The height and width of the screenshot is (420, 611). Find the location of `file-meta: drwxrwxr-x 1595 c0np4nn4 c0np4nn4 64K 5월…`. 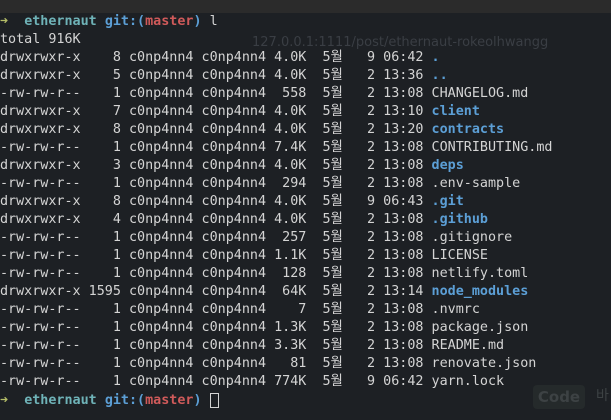

file-meta: drwxrwxr-x 1595 c0np4nn4 c0np4nn4 64K 5월… is located at coordinates (216, 291).